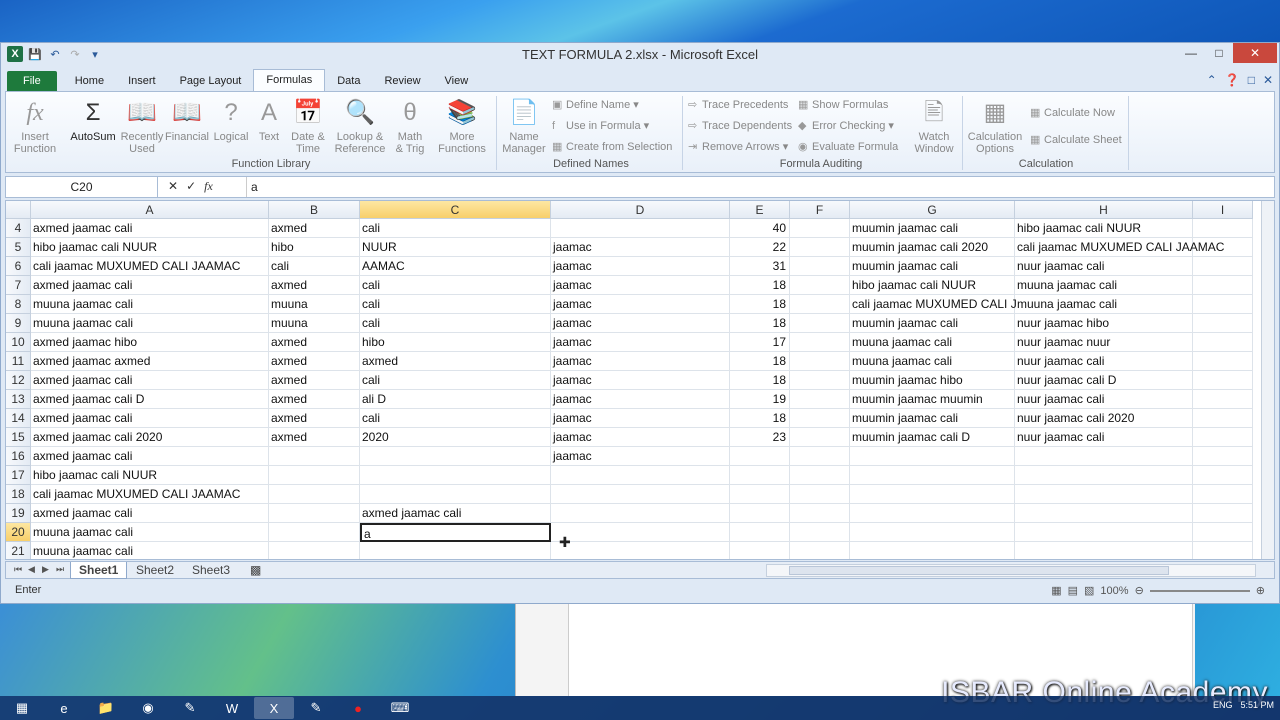 The image size is (1280, 720). I want to click on tab-page-layout: Page Layout, so click(211, 81).